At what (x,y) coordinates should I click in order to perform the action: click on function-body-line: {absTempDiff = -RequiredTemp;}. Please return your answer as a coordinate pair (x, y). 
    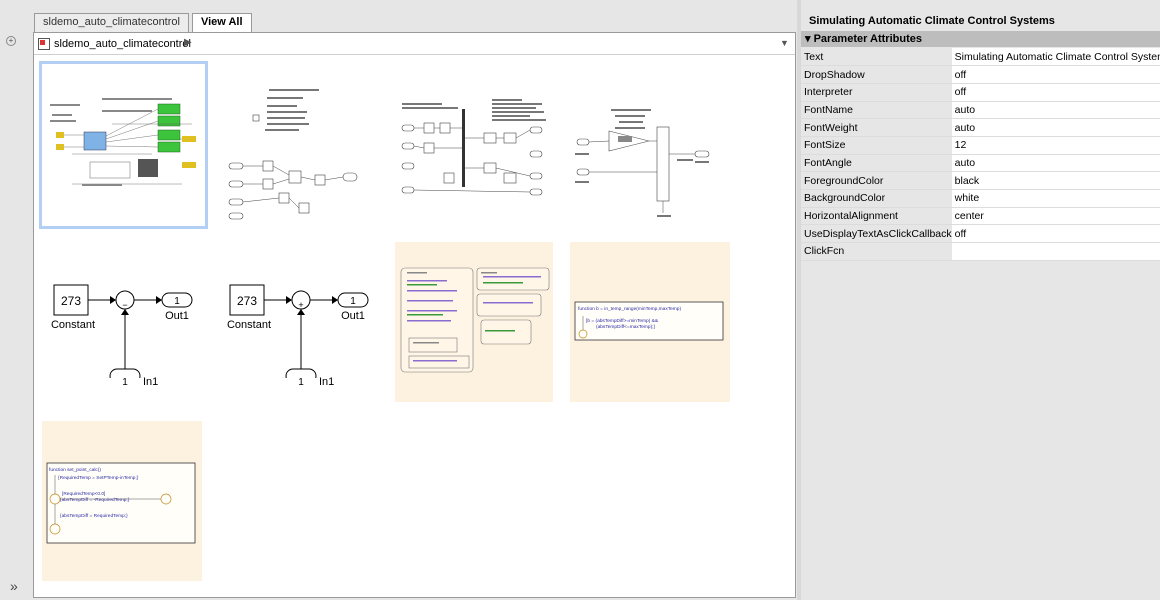
    Looking at the image, I should click on (95, 500).